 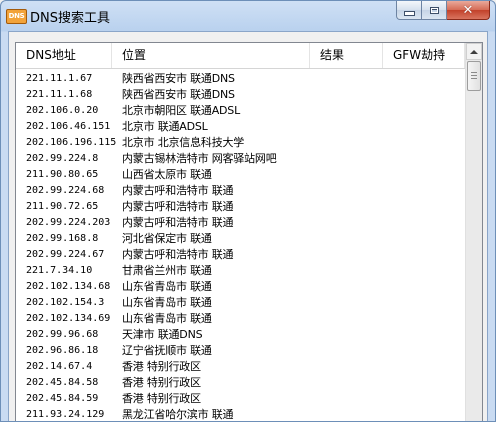 What do you see at coordinates (59, 270) in the screenshot?
I see `dns-address-cell: 221.7.34.10` at bounding box center [59, 270].